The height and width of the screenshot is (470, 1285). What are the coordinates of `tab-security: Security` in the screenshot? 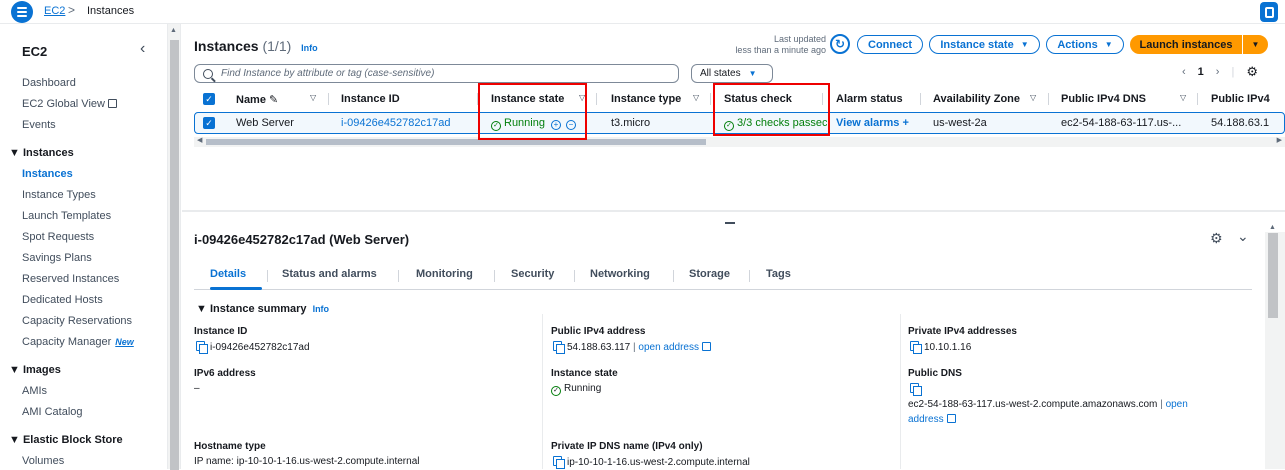 It's located at (532, 274).